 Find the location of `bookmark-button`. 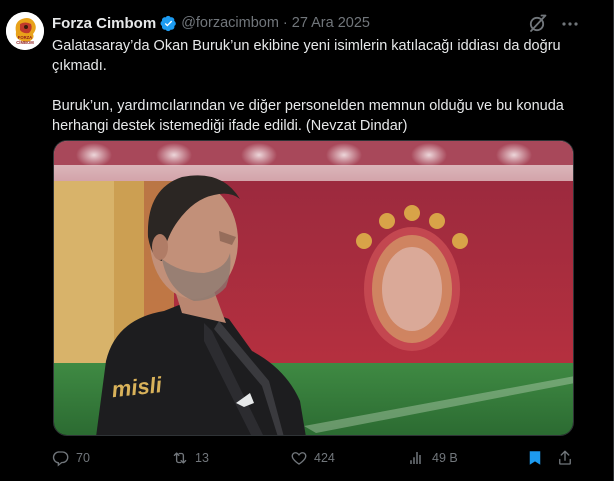

bookmark-button is located at coordinates (535, 458).